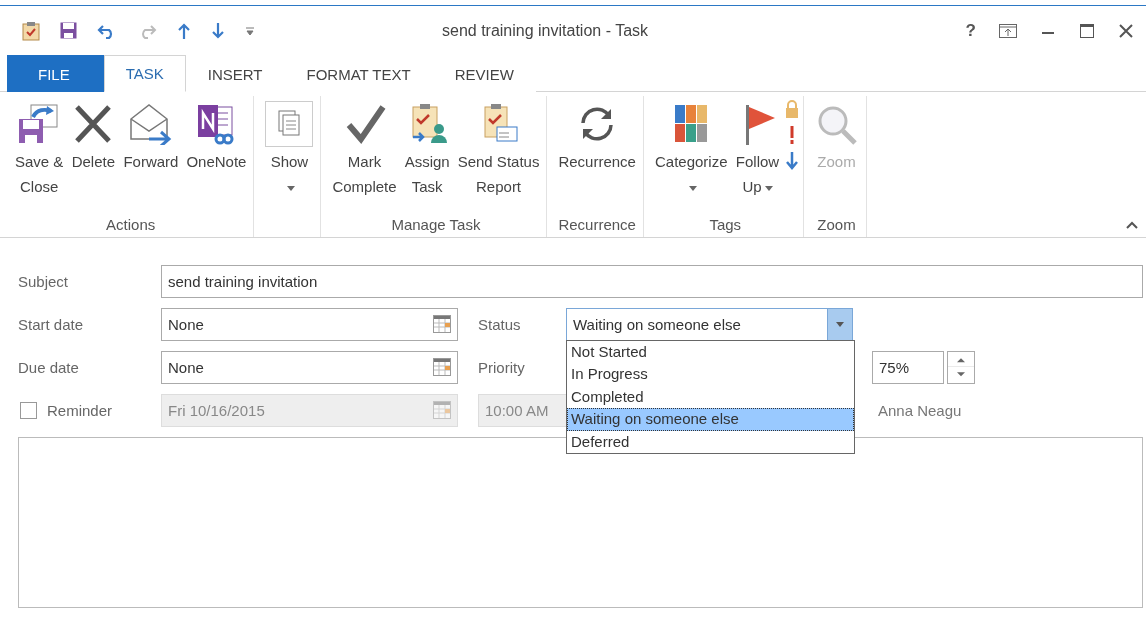 The width and height of the screenshot is (1146, 623). What do you see at coordinates (184, 30) in the screenshot?
I see `up-arrow-icon` at bounding box center [184, 30].